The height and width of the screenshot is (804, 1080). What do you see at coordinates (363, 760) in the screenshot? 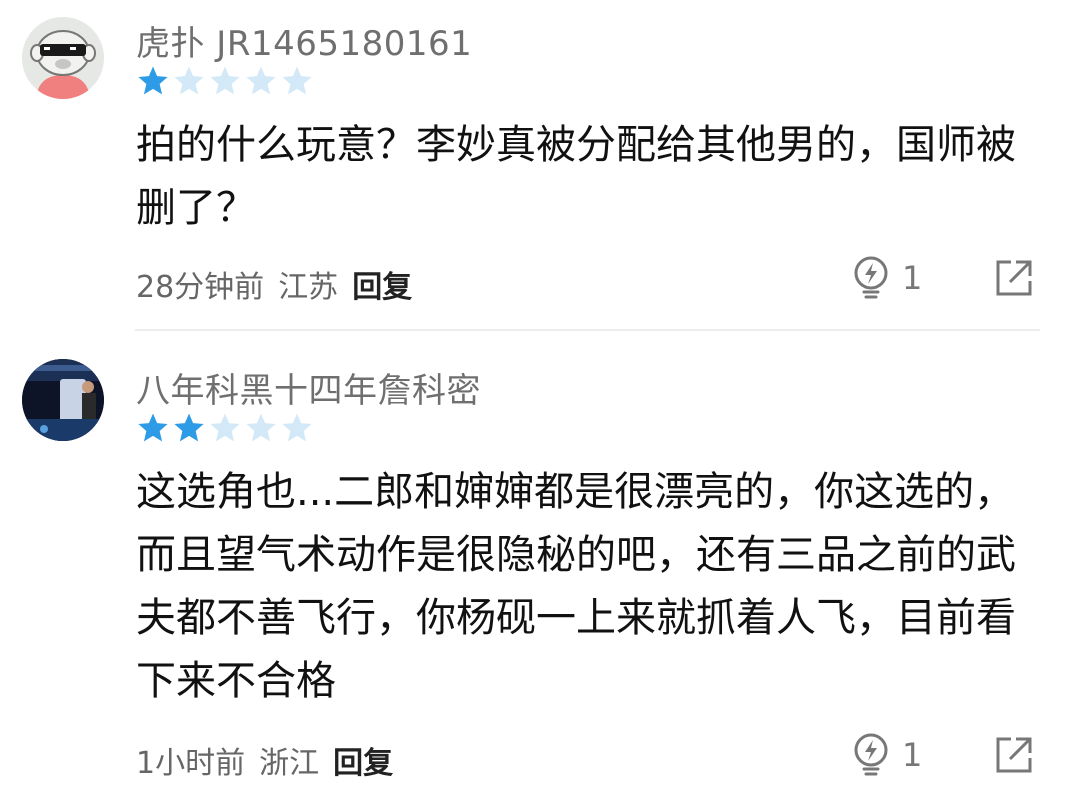
I see `reply-button: 回复` at bounding box center [363, 760].